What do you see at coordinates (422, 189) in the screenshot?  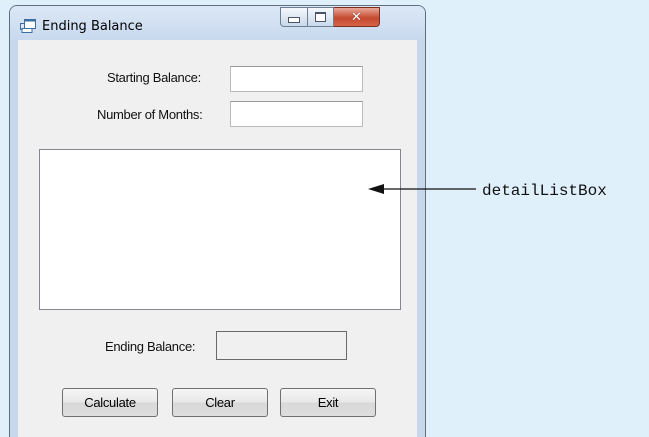 I see `arrow-left-icon` at bounding box center [422, 189].